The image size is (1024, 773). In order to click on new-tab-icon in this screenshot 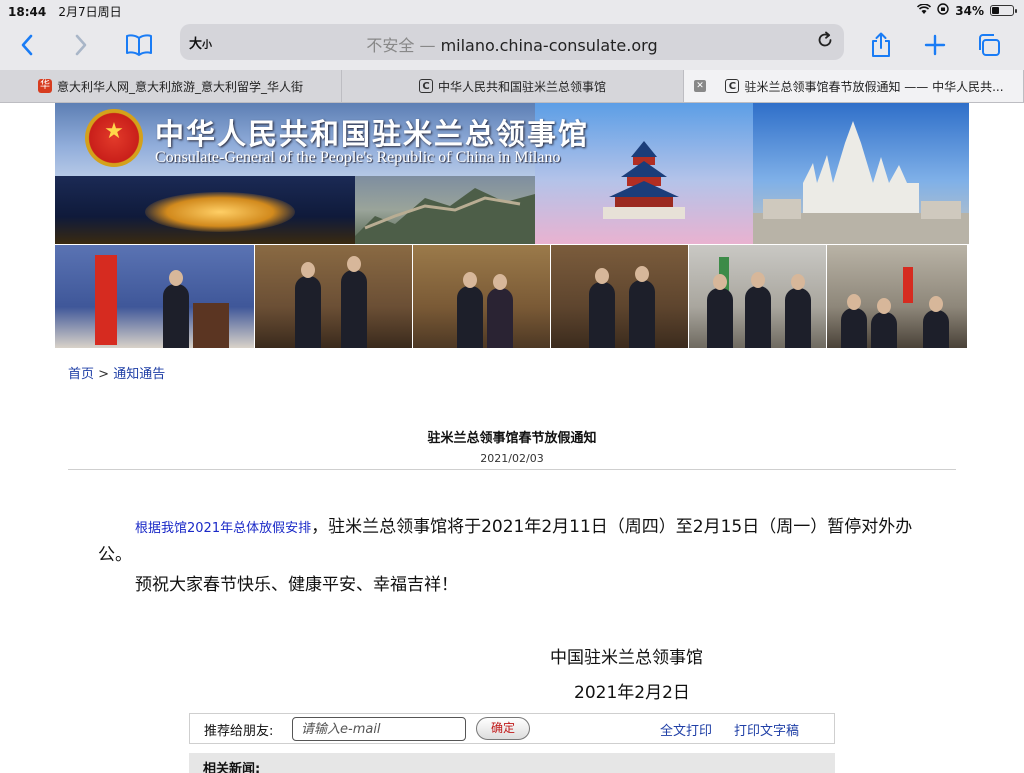, I will do `click(935, 45)`.